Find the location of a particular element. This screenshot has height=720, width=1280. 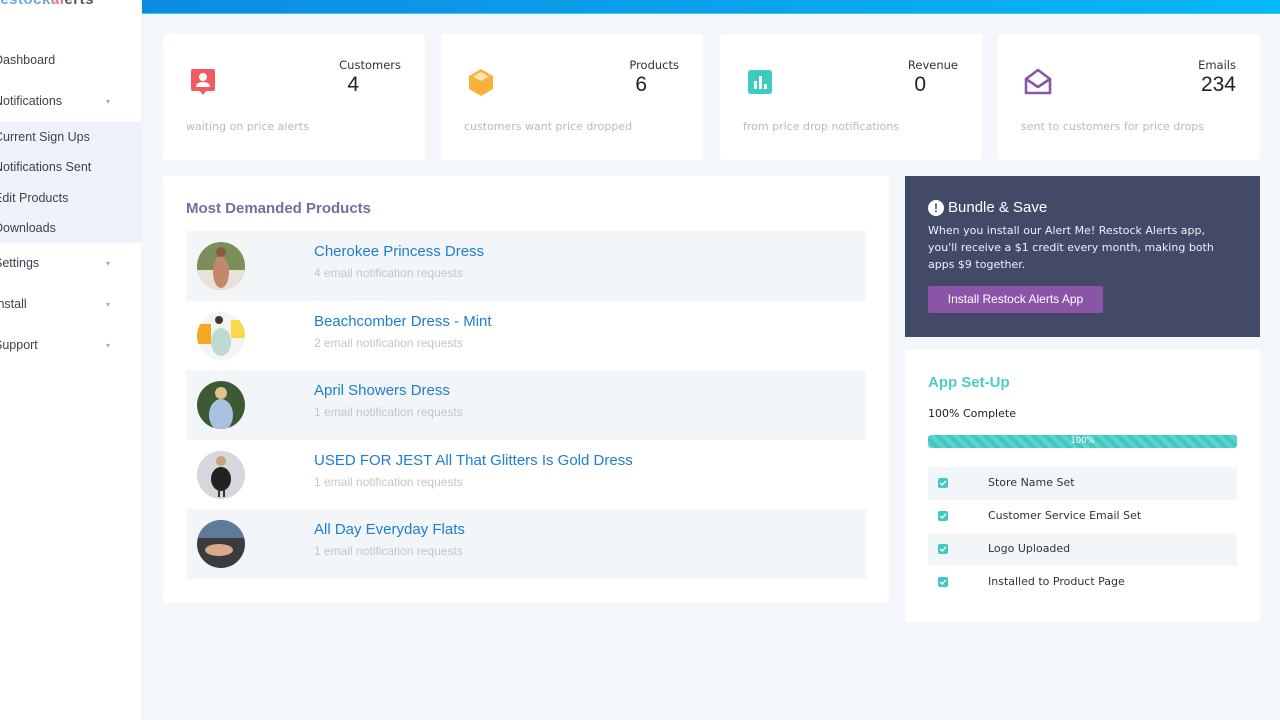

product-request-count: 2 email notification requests is located at coordinates (388, 342).